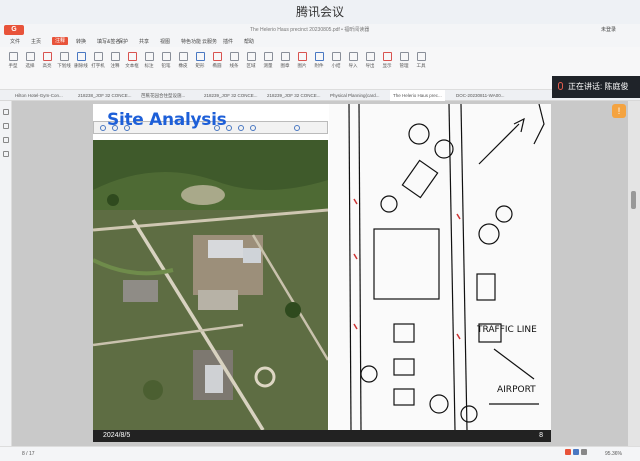  I want to click on ribbon-tool: 高亮, so click(47, 68).